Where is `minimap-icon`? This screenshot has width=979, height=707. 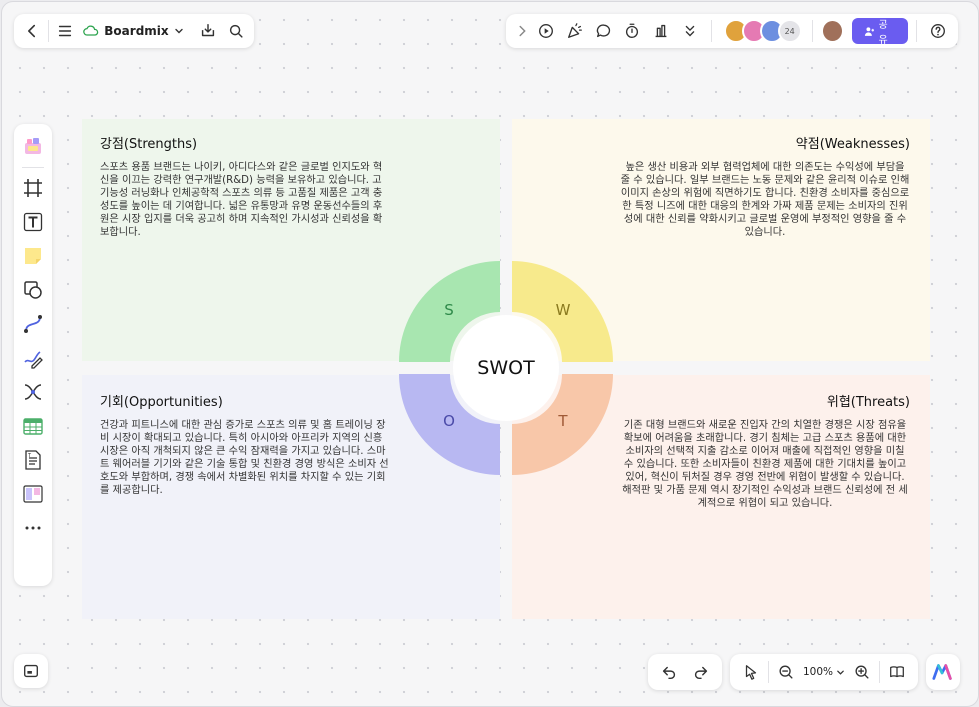
minimap-icon is located at coordinates (31, 671).